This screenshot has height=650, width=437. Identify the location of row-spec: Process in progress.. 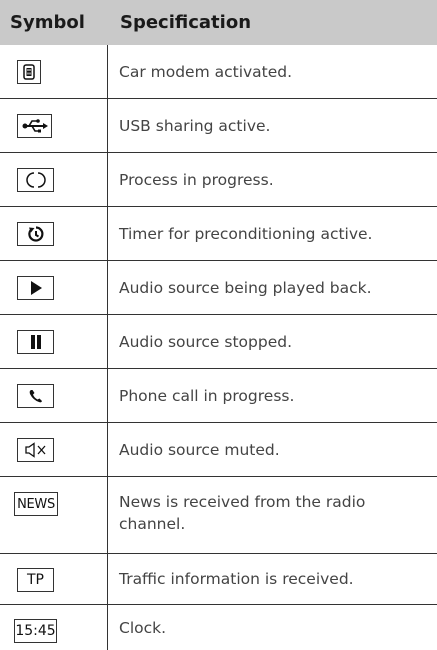
(196, 180).